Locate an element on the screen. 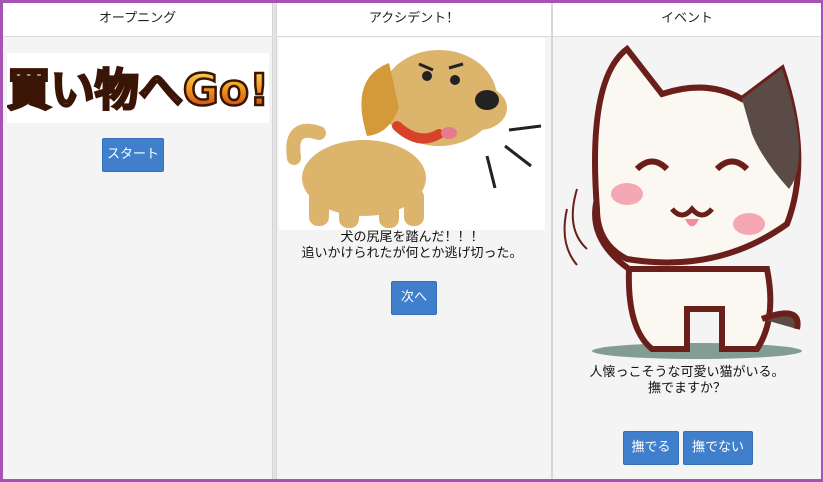  dont-pet-button: 撫でない is located at coordinates (718, 448).